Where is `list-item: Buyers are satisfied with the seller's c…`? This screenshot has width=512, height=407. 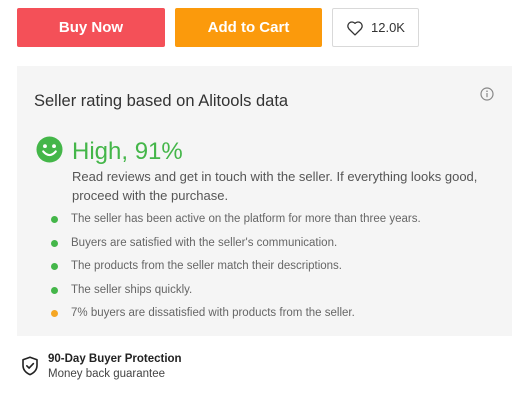 list-item: Buyers are satisfied with the seller's c… is located at coordinates (236, 244).